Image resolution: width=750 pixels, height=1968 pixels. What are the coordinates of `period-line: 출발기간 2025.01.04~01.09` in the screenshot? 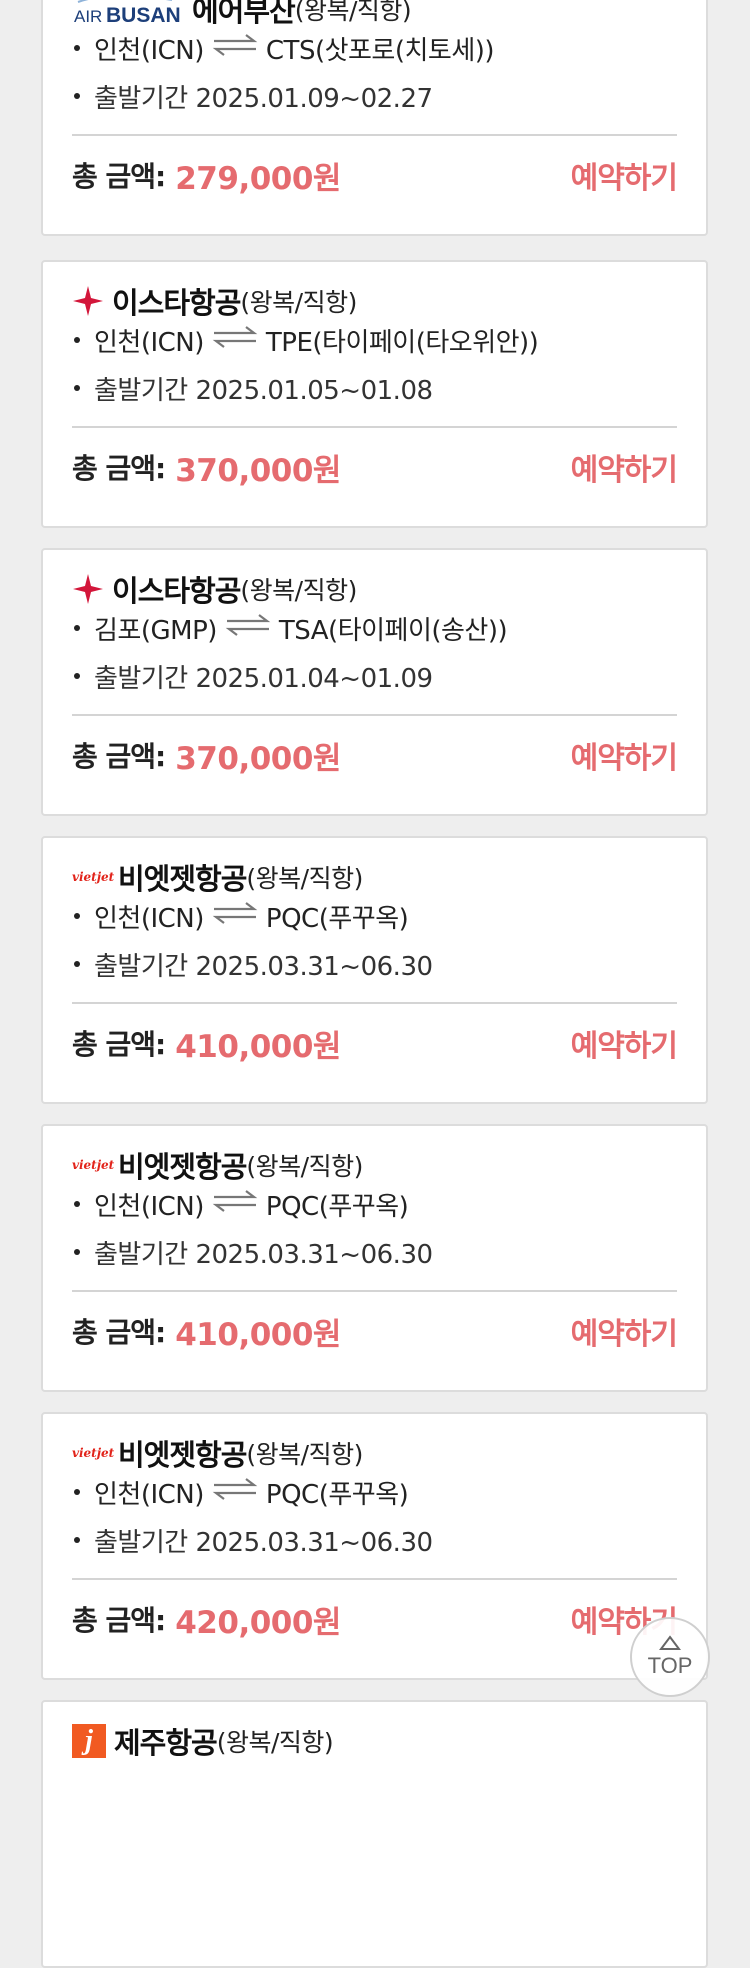 It's located at (252, 676).